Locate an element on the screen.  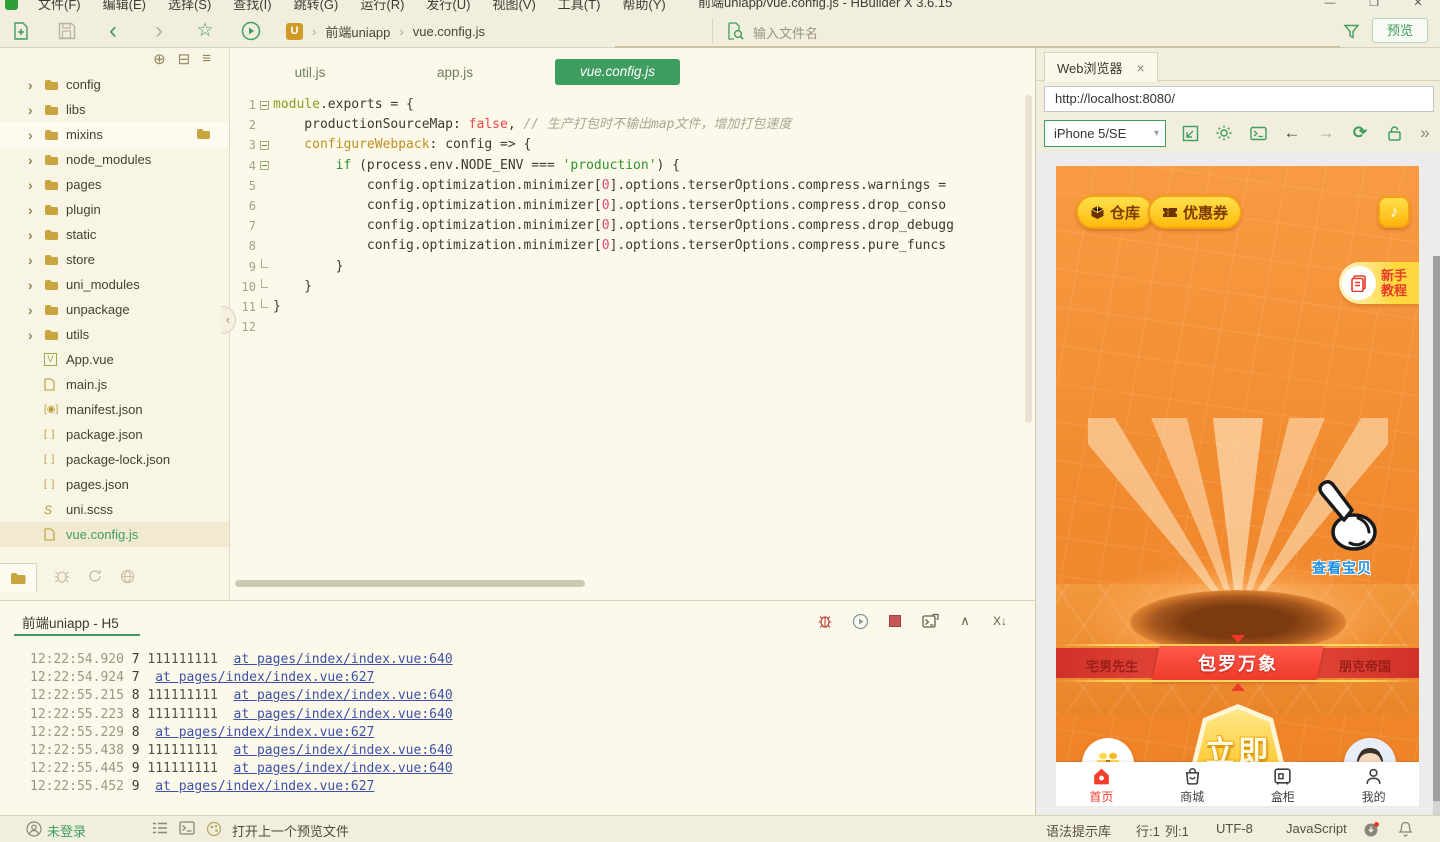
tree-item-unpackage: › unpackage is located at coordinates (114, 309).